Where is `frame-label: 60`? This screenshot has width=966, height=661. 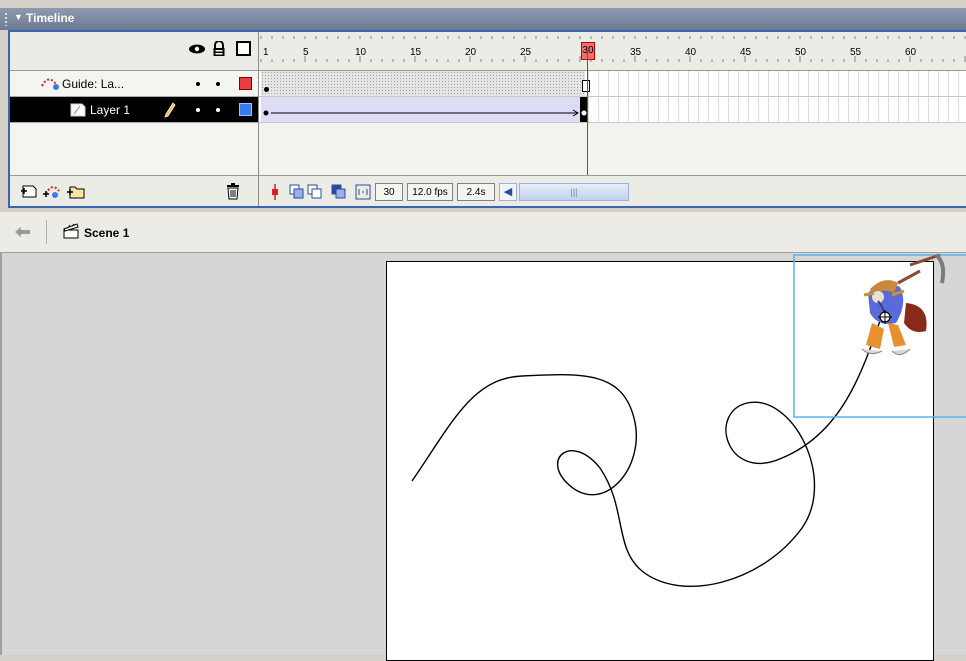
frame-label: 60 is located at coordinates (911, 52).